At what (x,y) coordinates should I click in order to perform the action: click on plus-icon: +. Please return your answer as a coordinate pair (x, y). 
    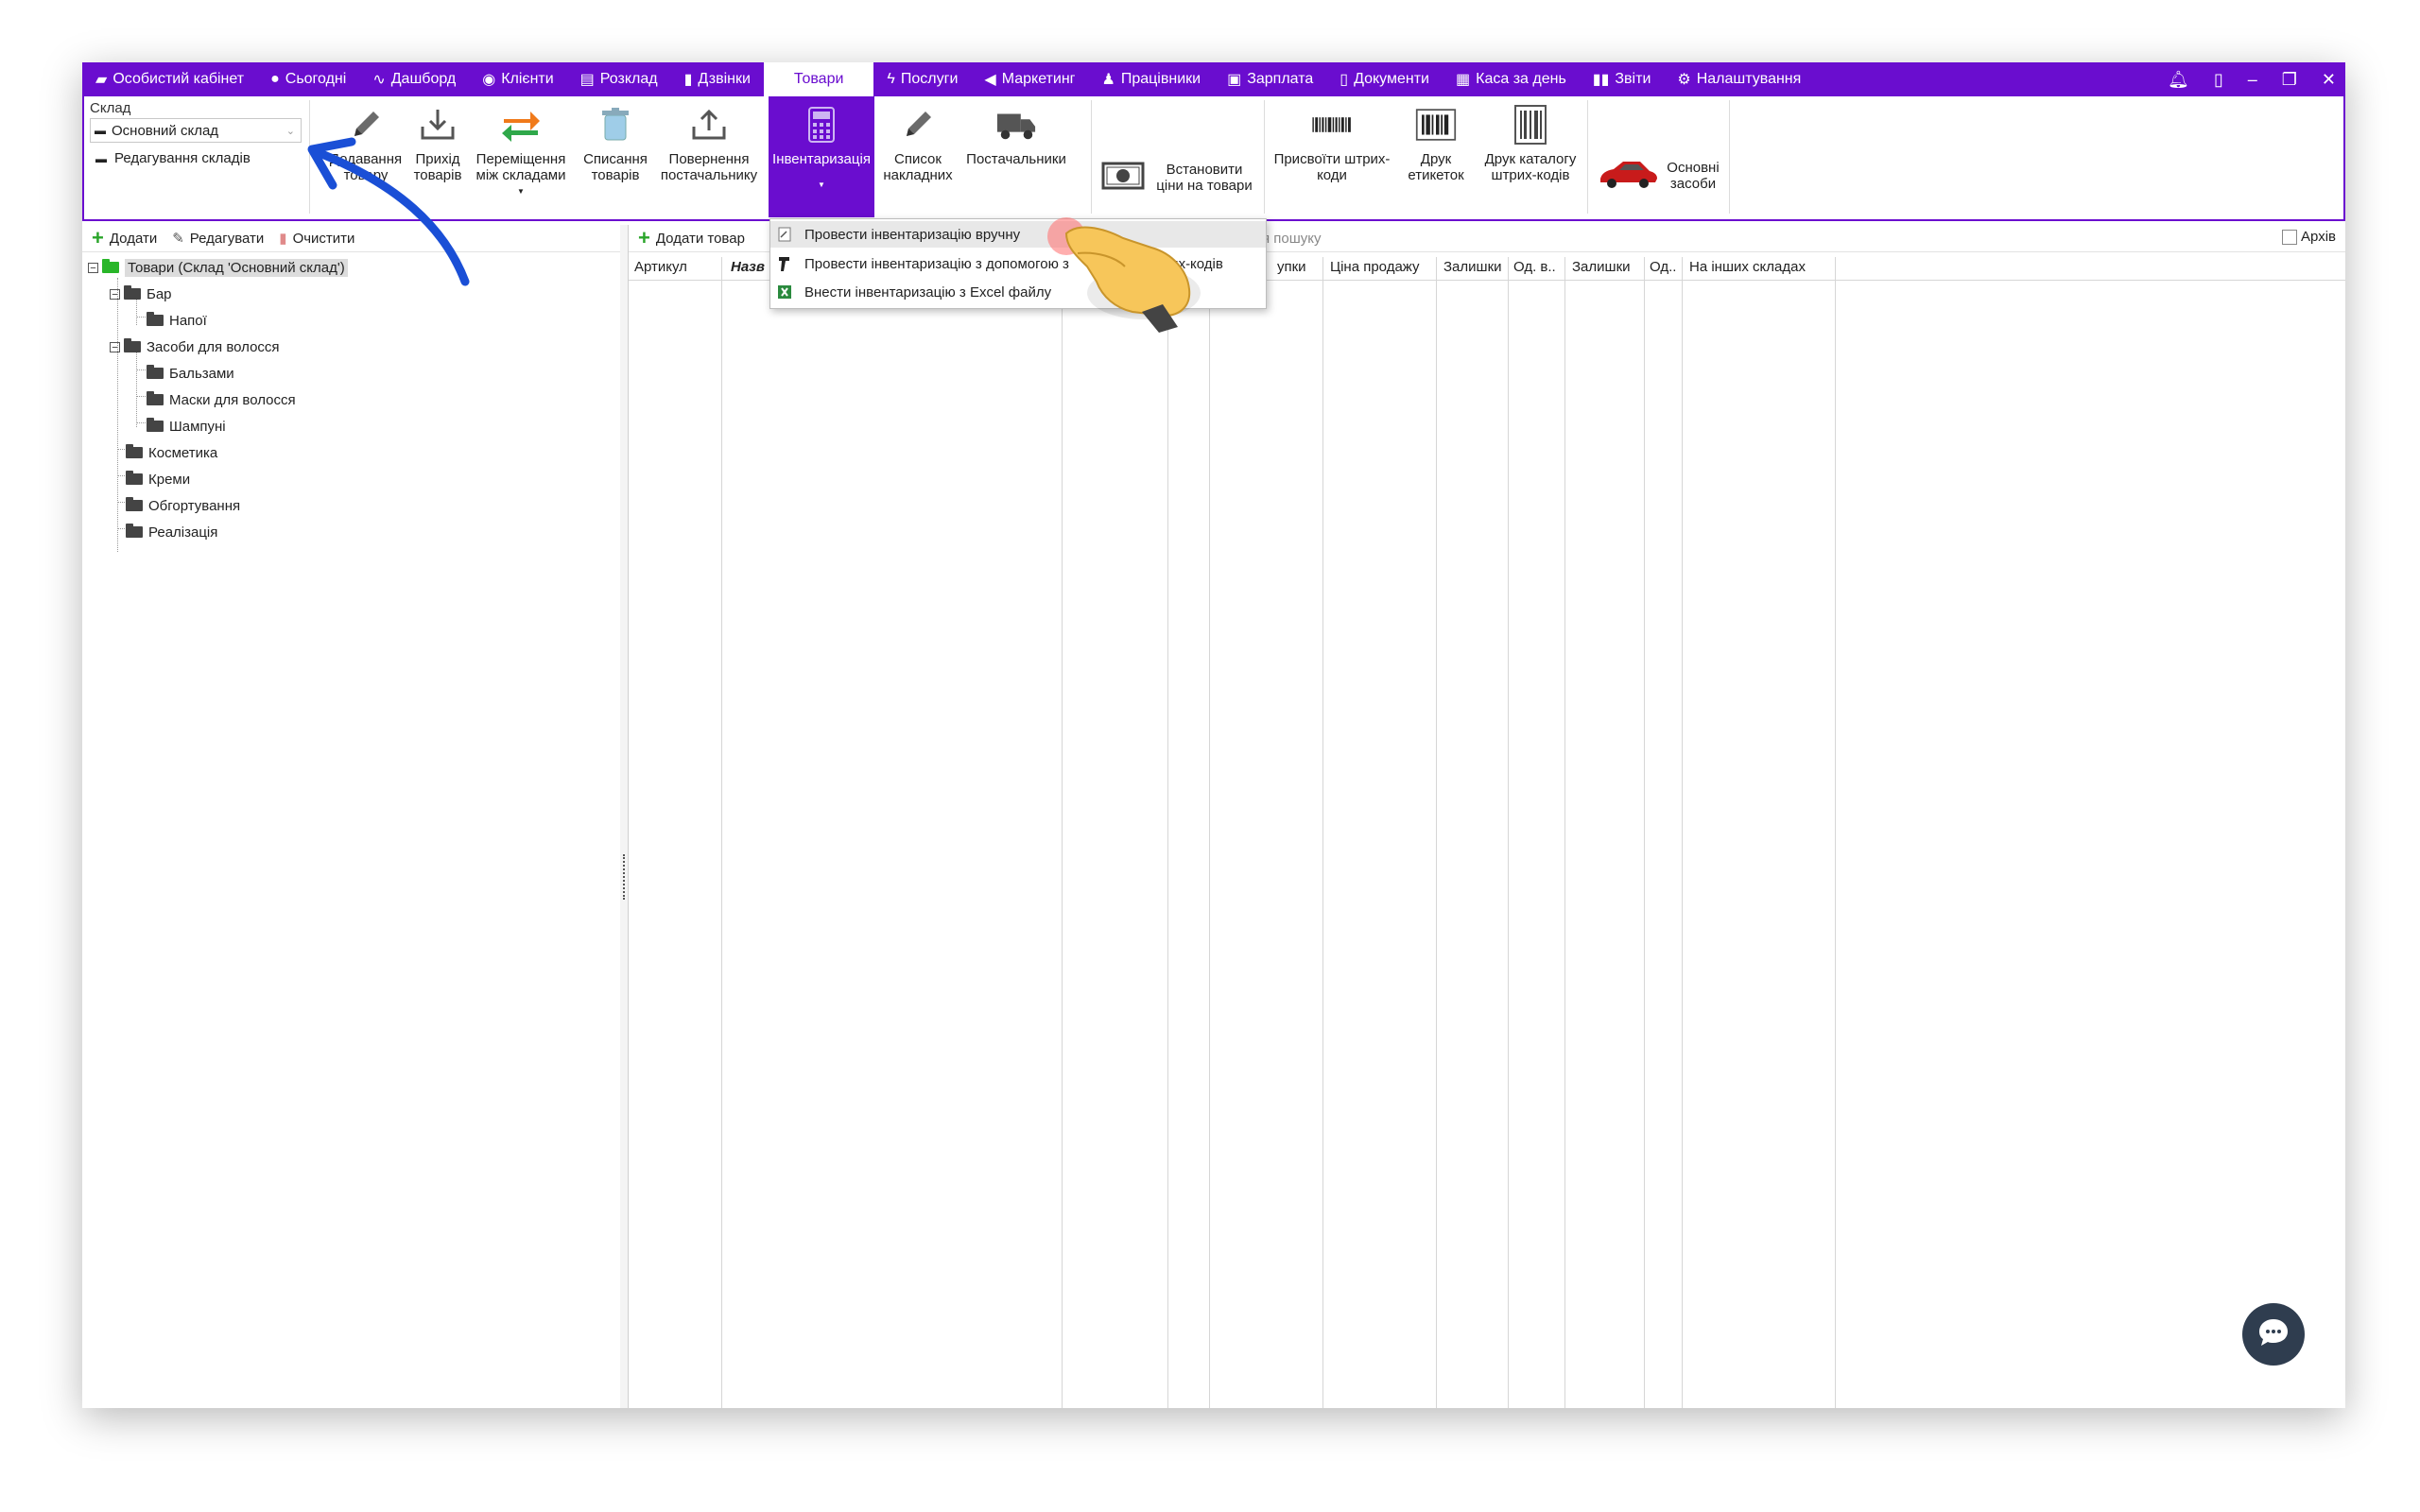
    Looking at the image, I should click on (98, 237).